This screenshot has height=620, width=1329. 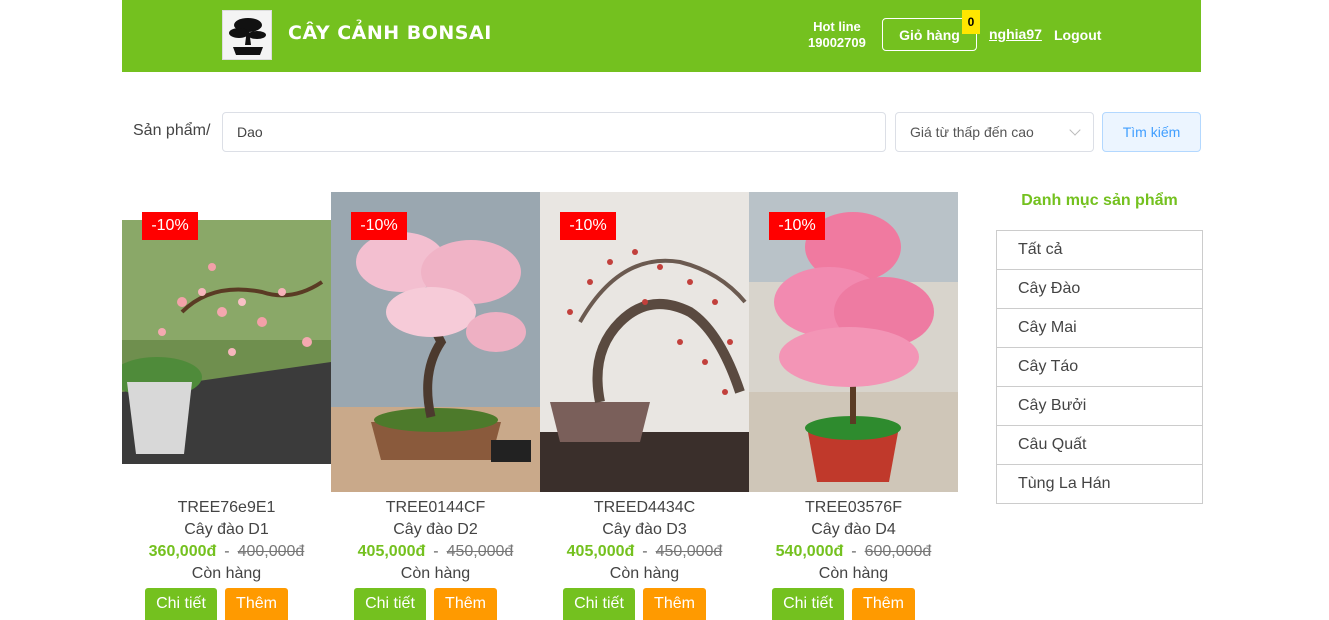 I want to click on price-row: 360,000đ -400,000đ, so click(x=226, y=552).